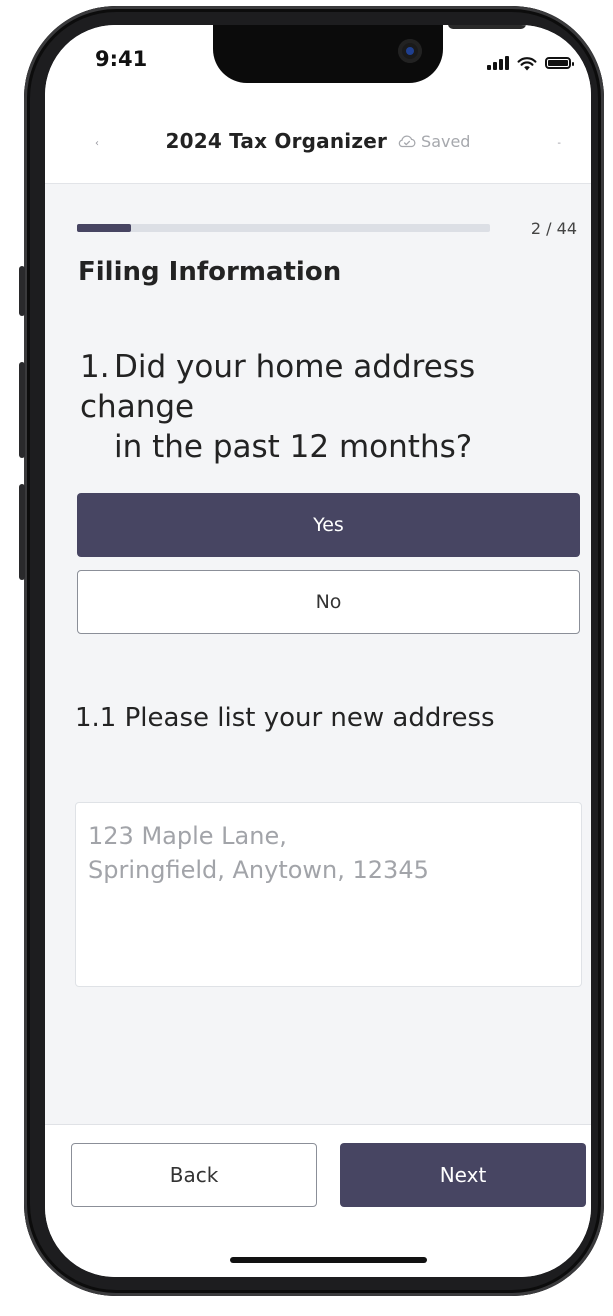 This screenshot has height=1316, width=613. I want to click on status-bar: 9:41, so click(318, 62).